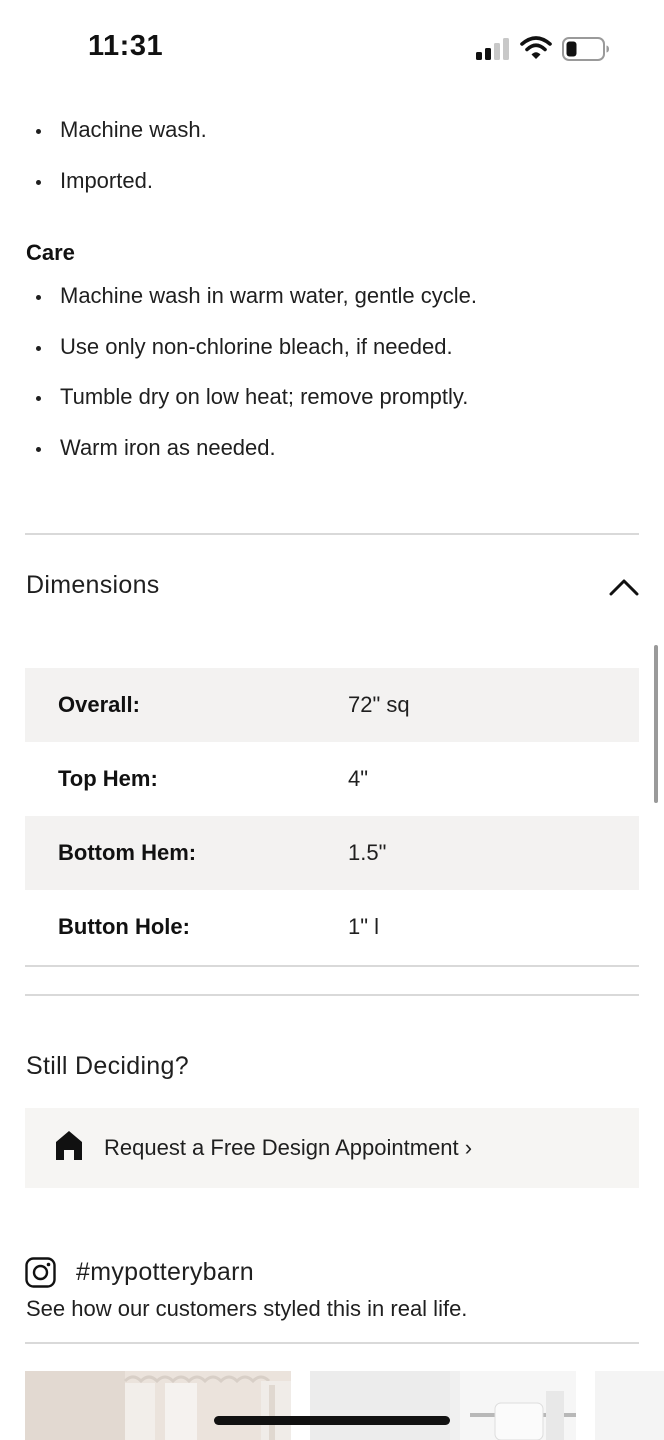  I want to click on design-appointment-button: Request a Free Design Appointment ›, so click(332, 1148).